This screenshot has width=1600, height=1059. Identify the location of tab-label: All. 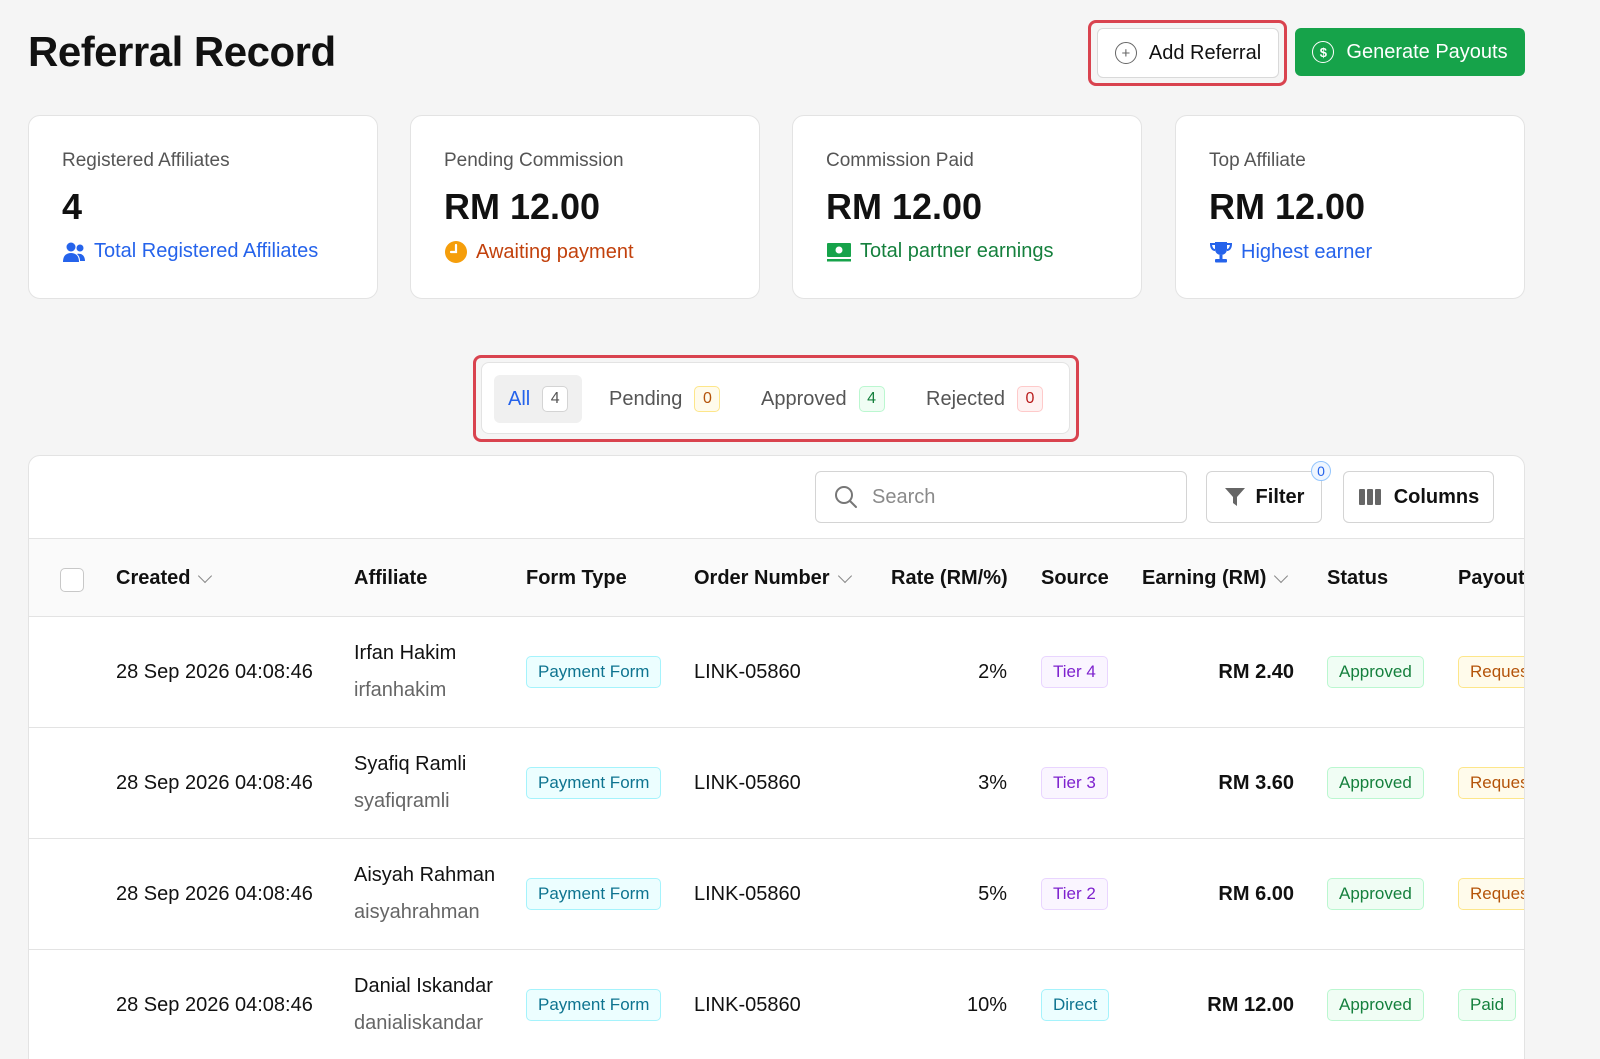
(519, 398).